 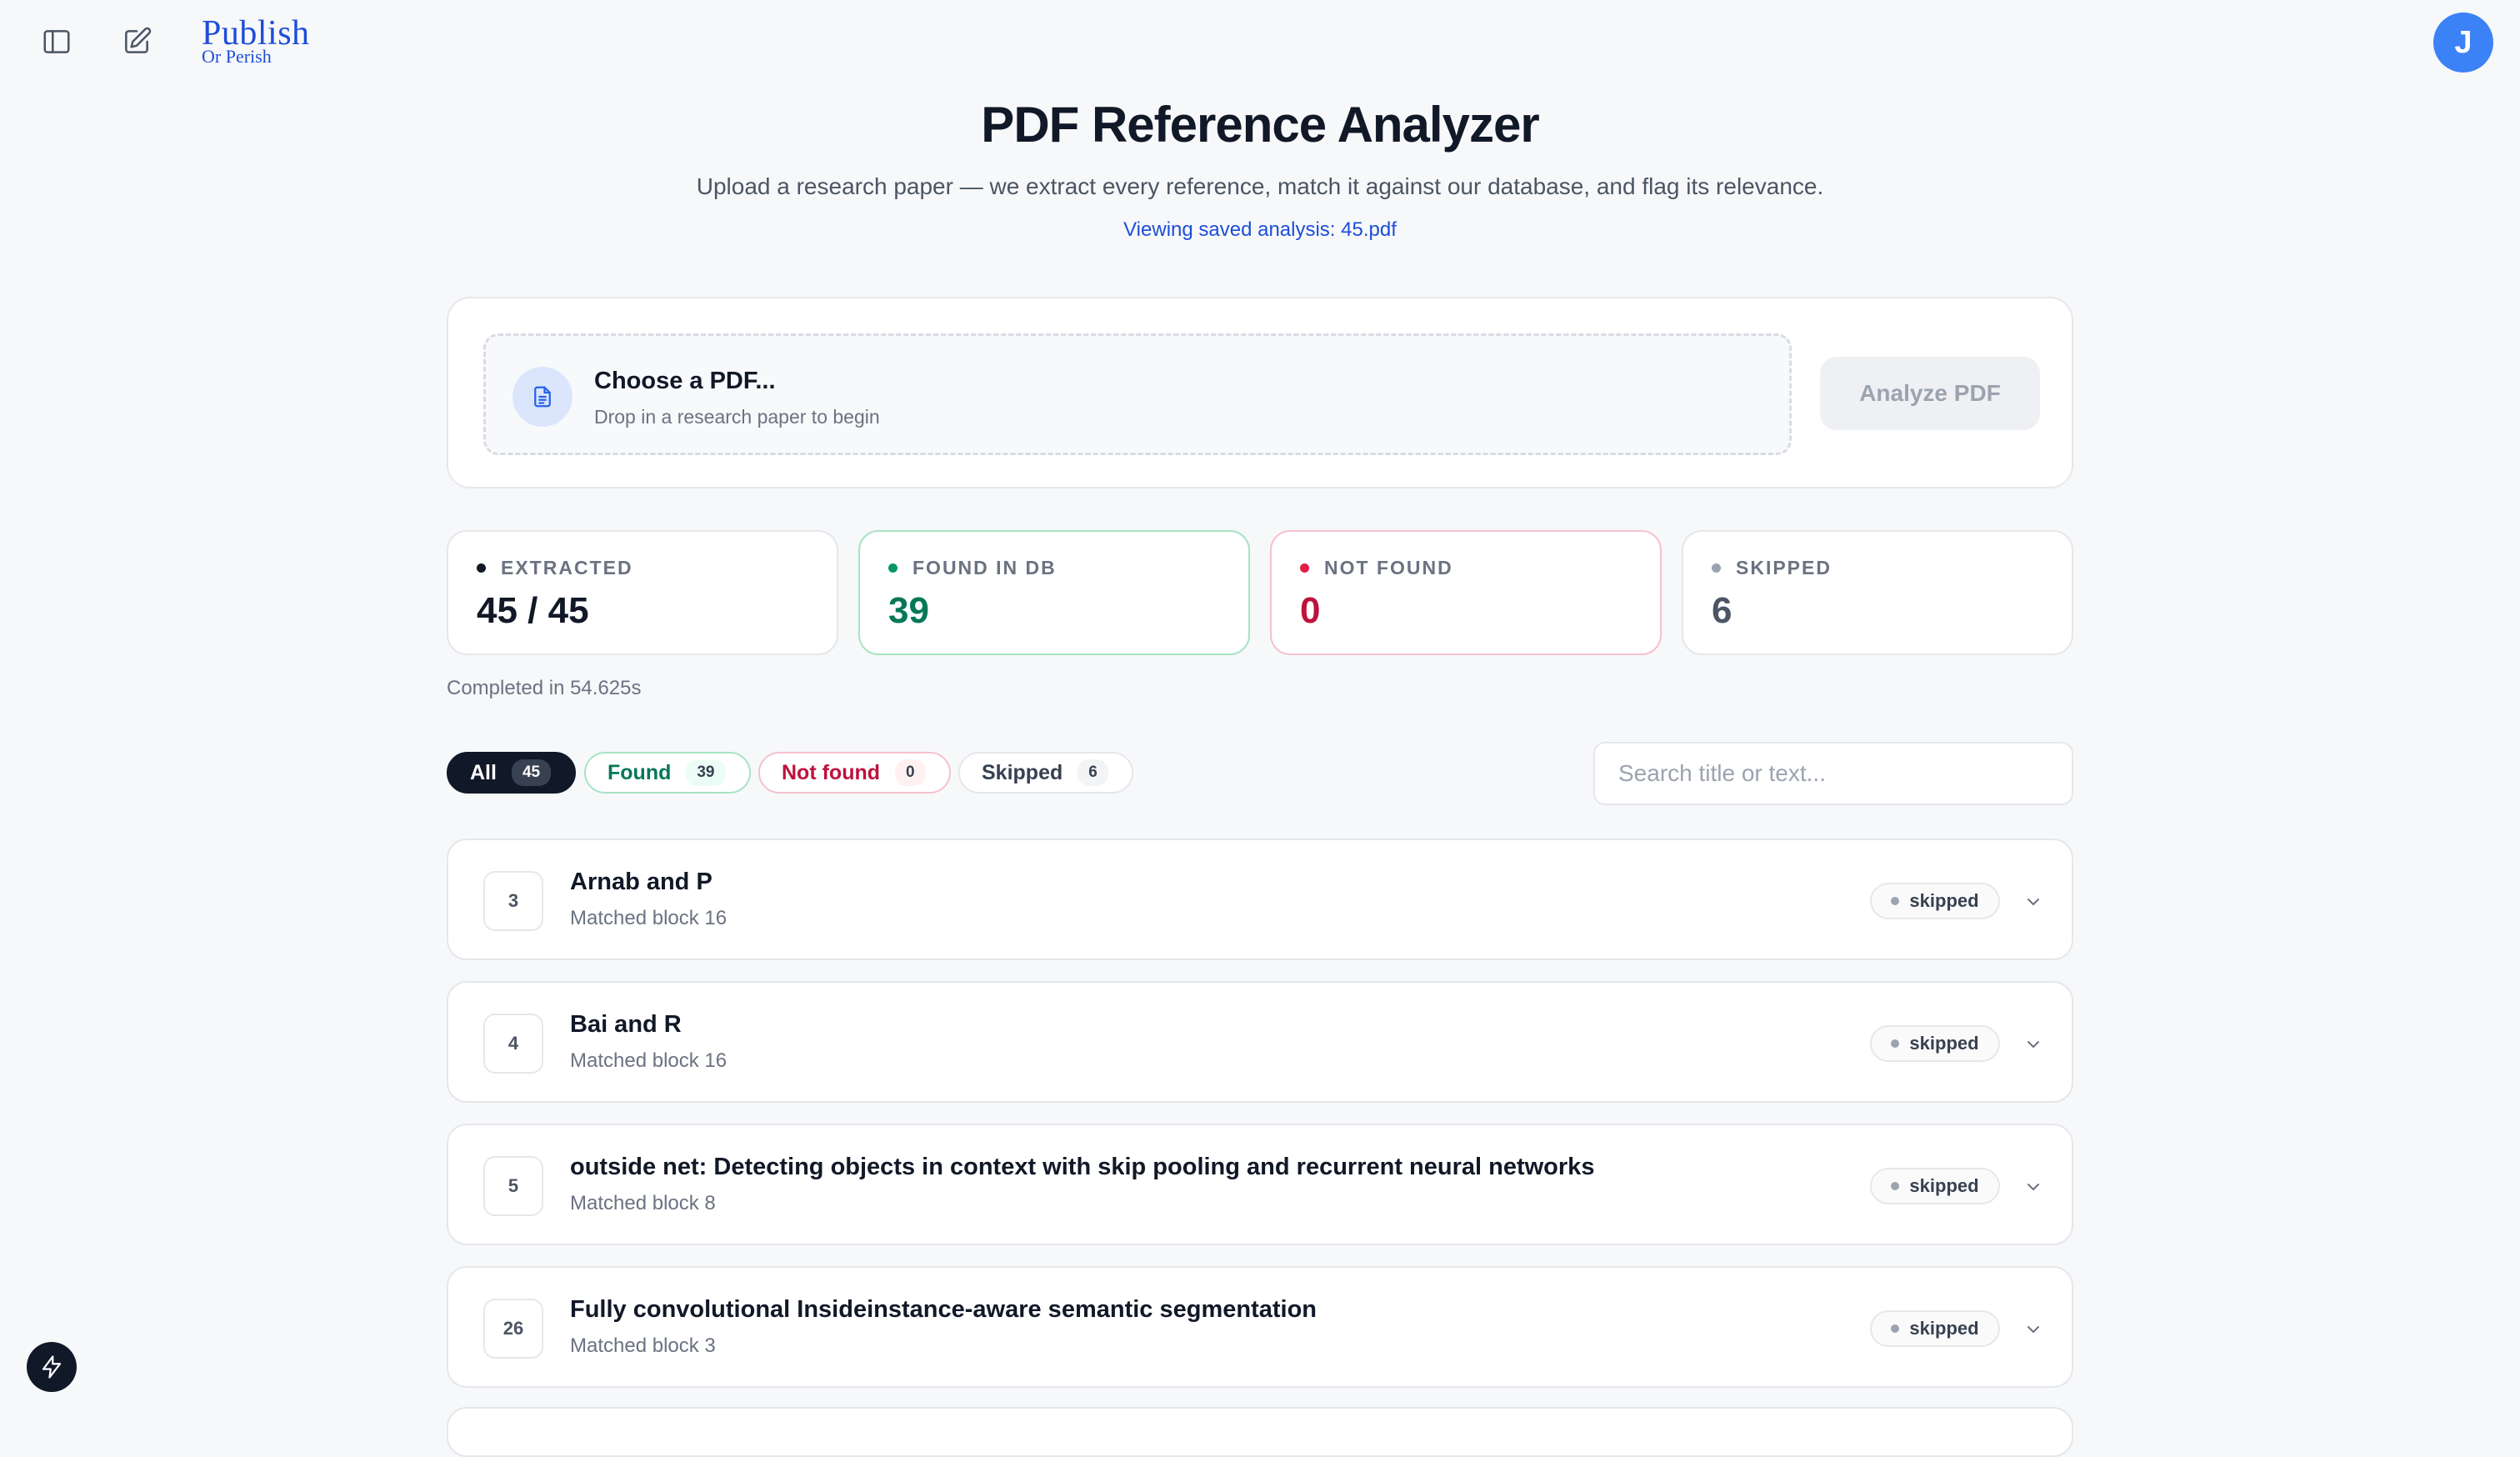 What do you see at coordinates (640, 772) in the screenshot?
I see `filter-label: Found` at bounding box center [640, 772].